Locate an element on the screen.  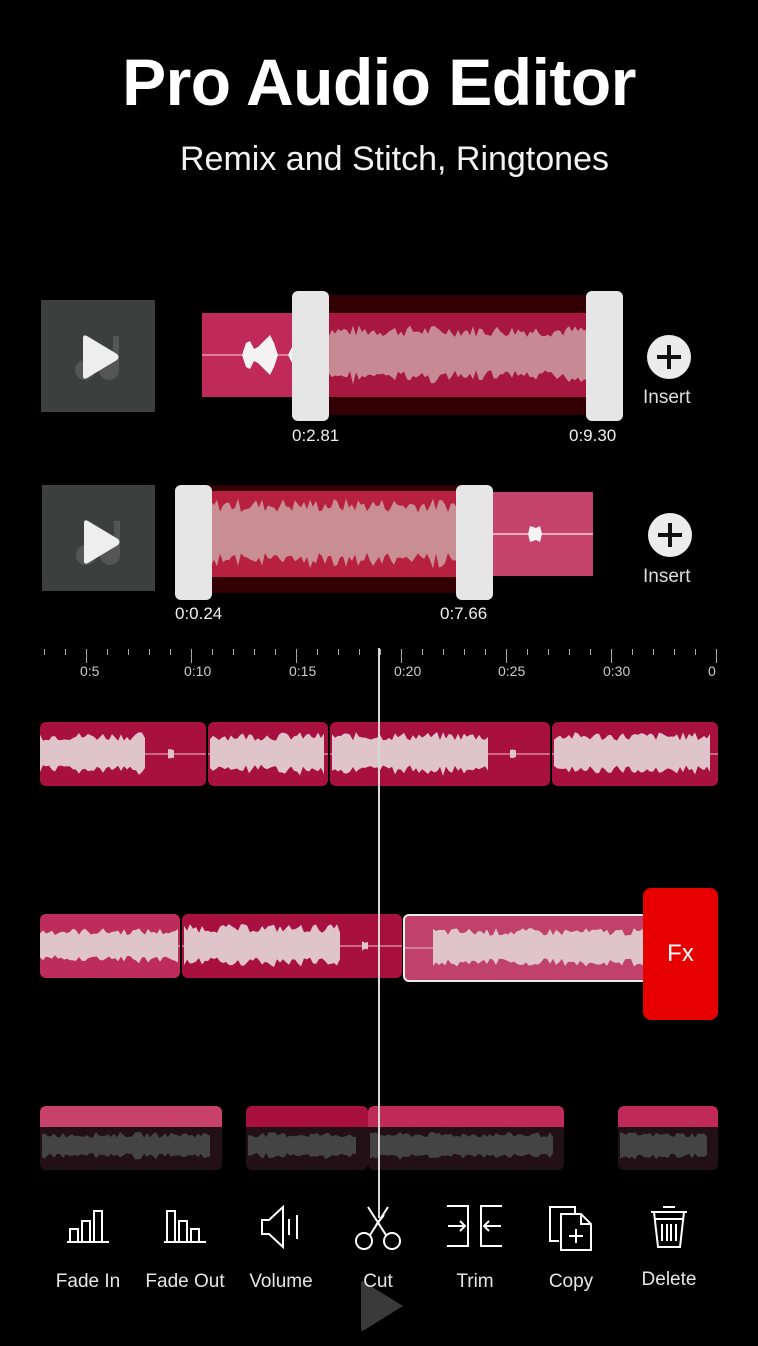
page-title: Pro Audio Editor is located at coordinates (379, 82).